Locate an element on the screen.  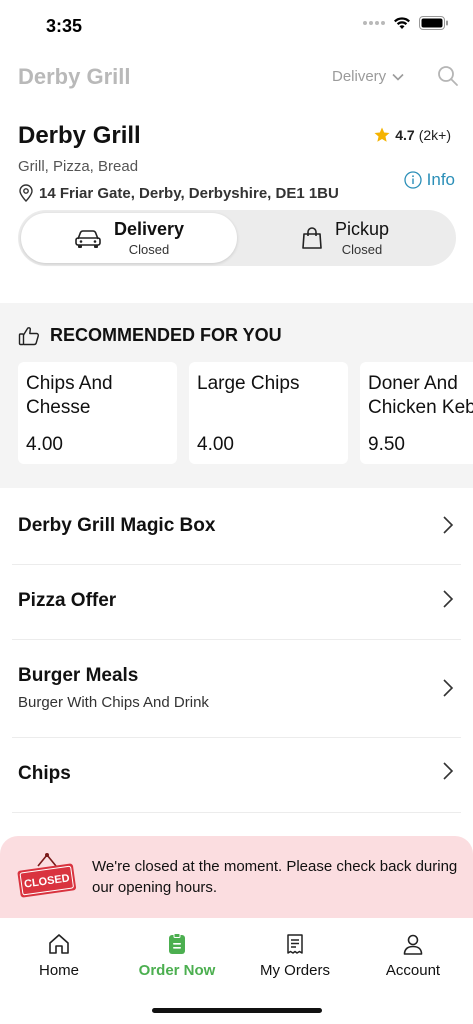
recommended-item-price: 9.50 is located at coordinates (386, 444).